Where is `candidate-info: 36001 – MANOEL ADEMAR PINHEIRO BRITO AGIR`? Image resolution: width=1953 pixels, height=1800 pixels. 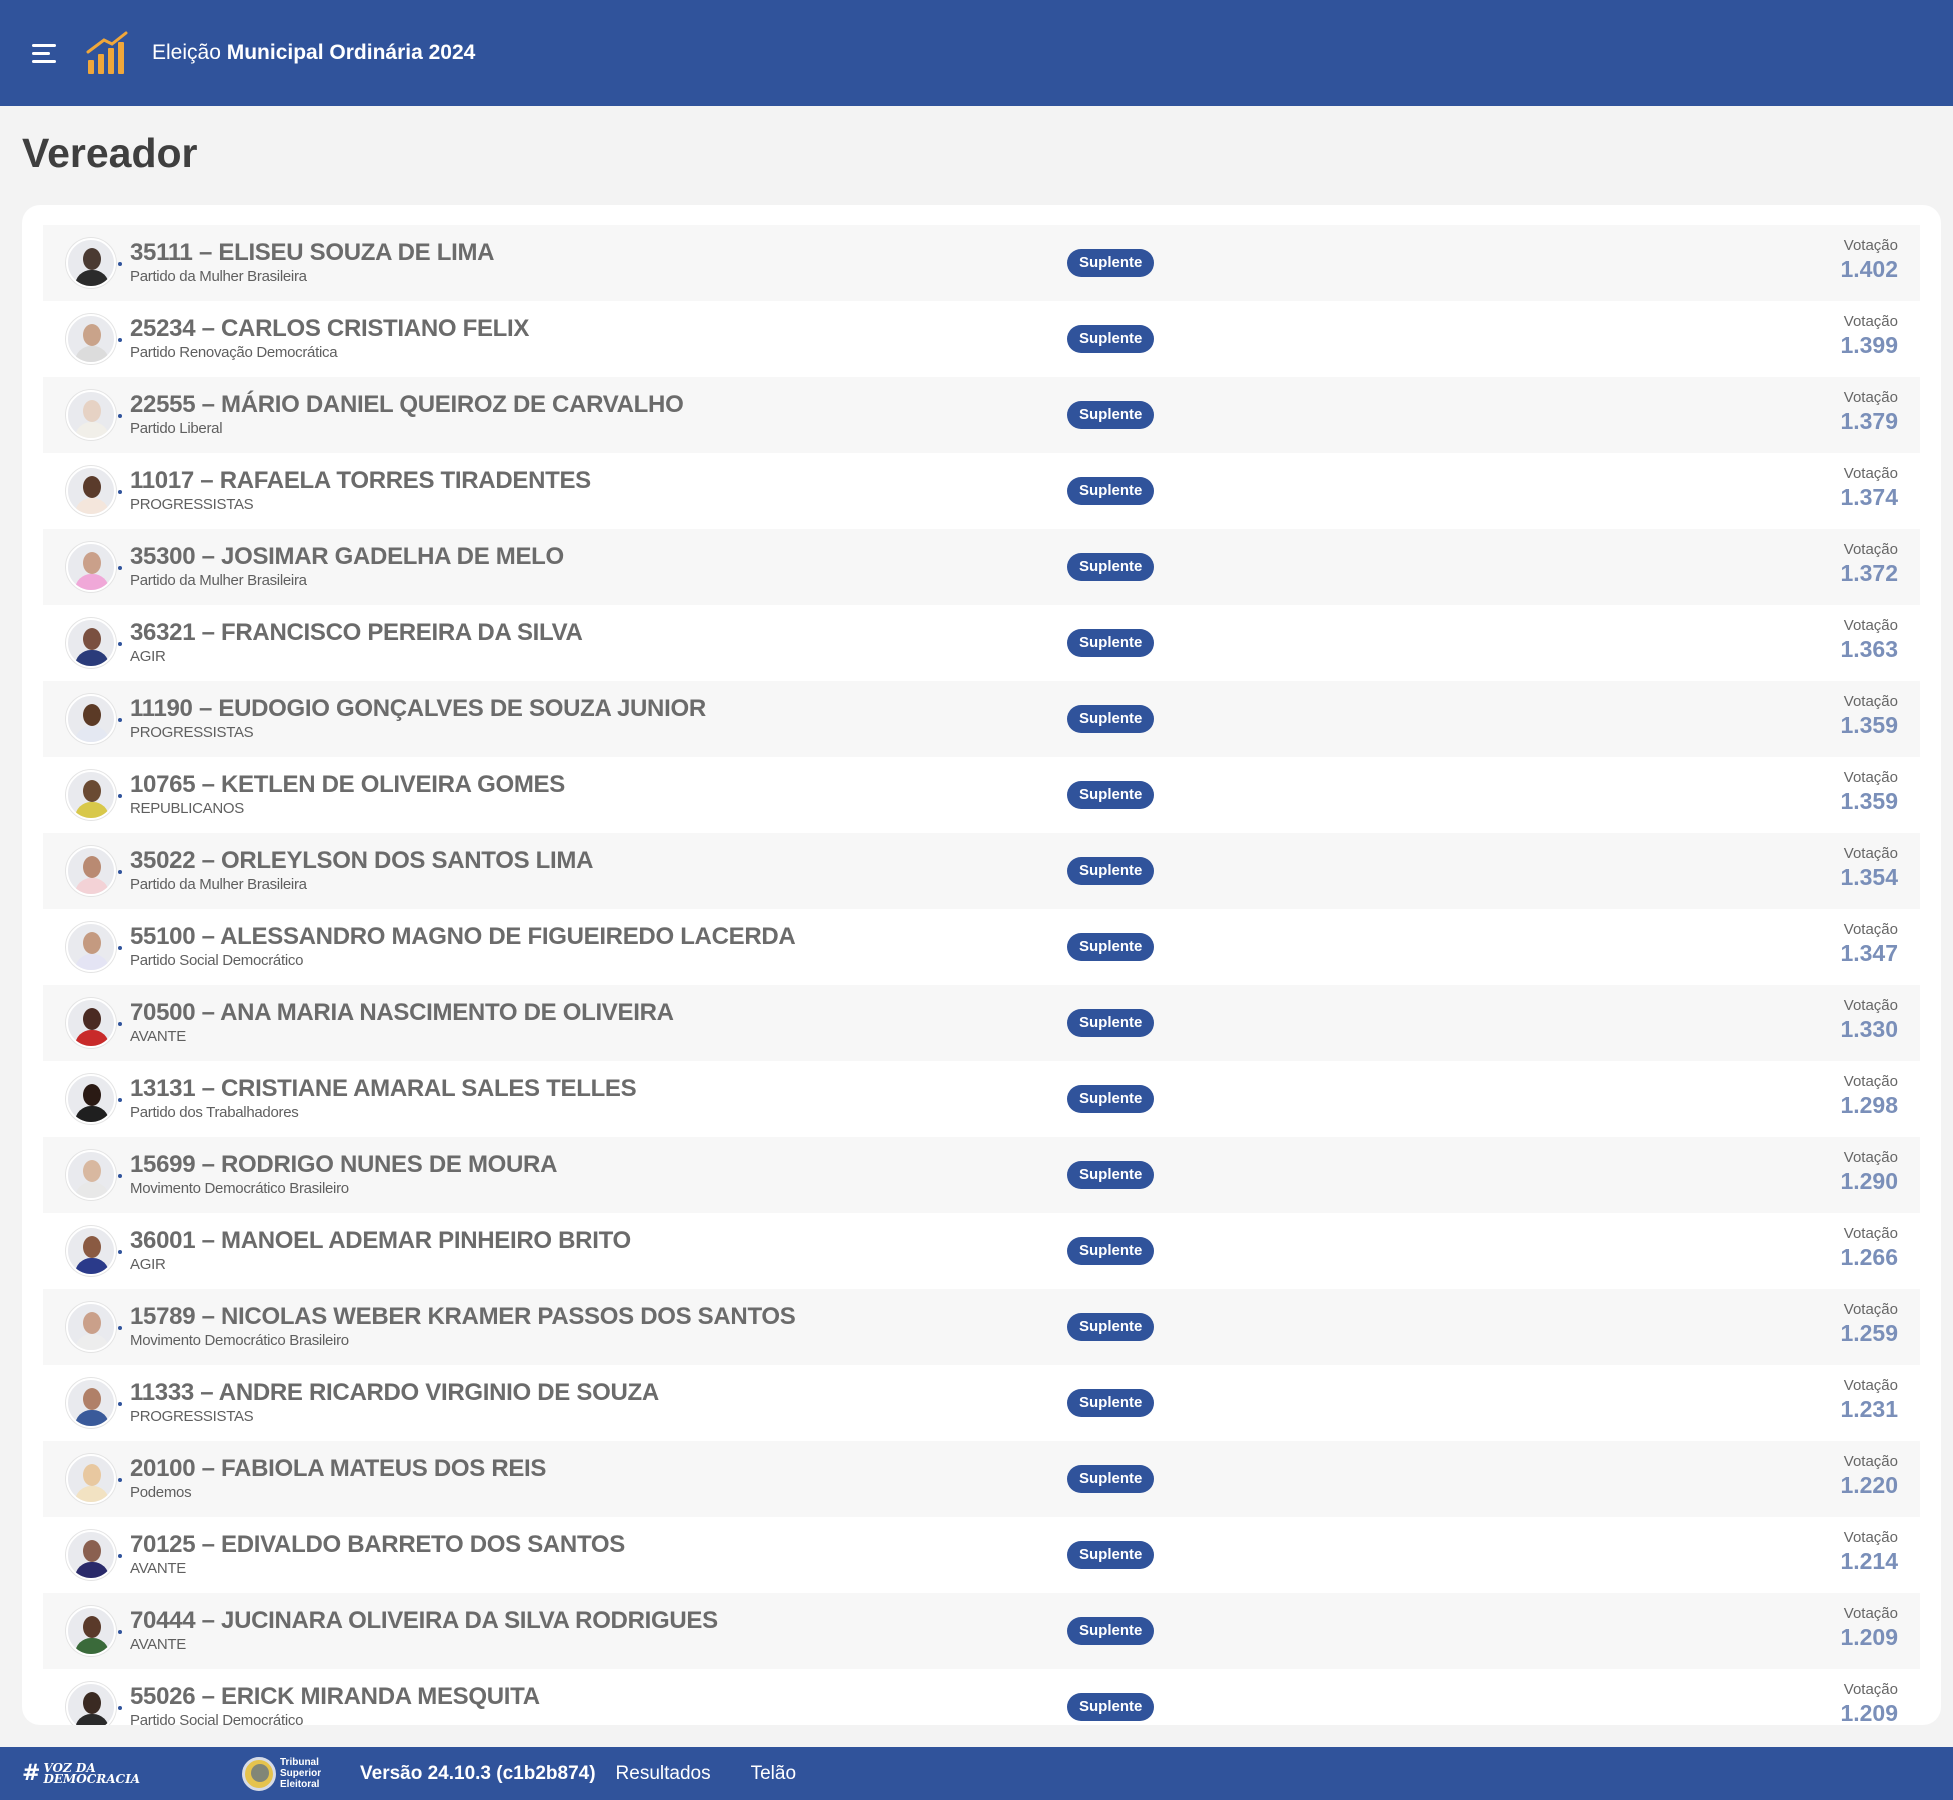 candidate-info: 36001 – MANOEL ADEMAR PINHEIRO BRITO AGIR is located at coordinates (580, 1251).